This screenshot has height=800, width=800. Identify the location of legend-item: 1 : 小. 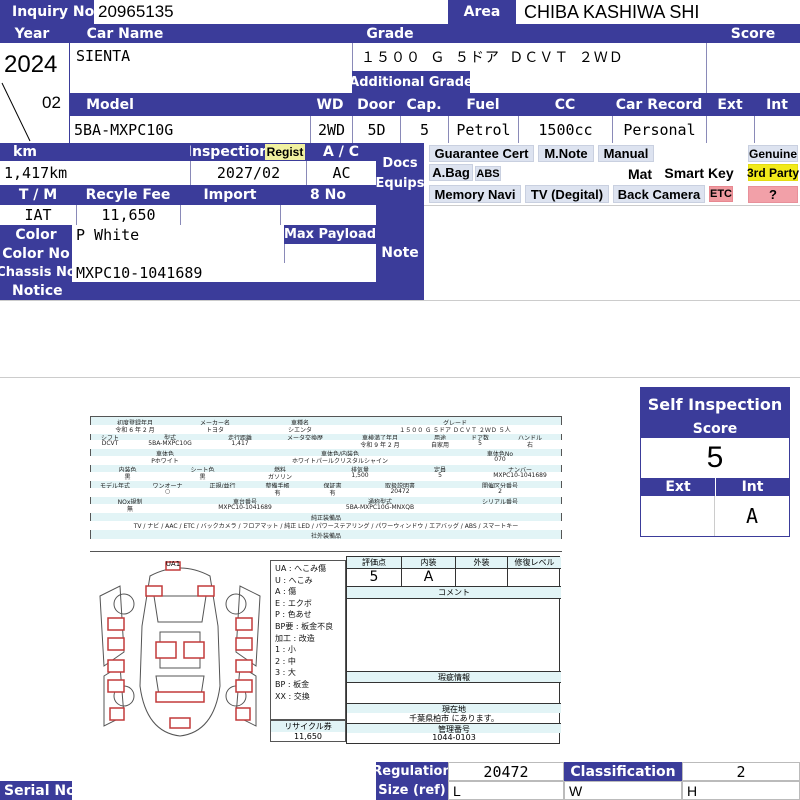
(285, 650).